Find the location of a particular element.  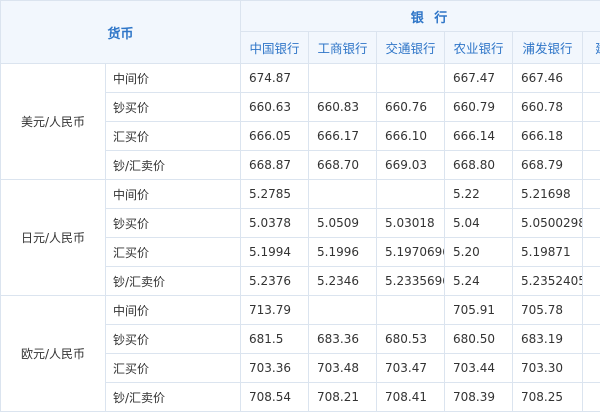

rate-value-cell: 708.41 is located at coordinates (411, 397).